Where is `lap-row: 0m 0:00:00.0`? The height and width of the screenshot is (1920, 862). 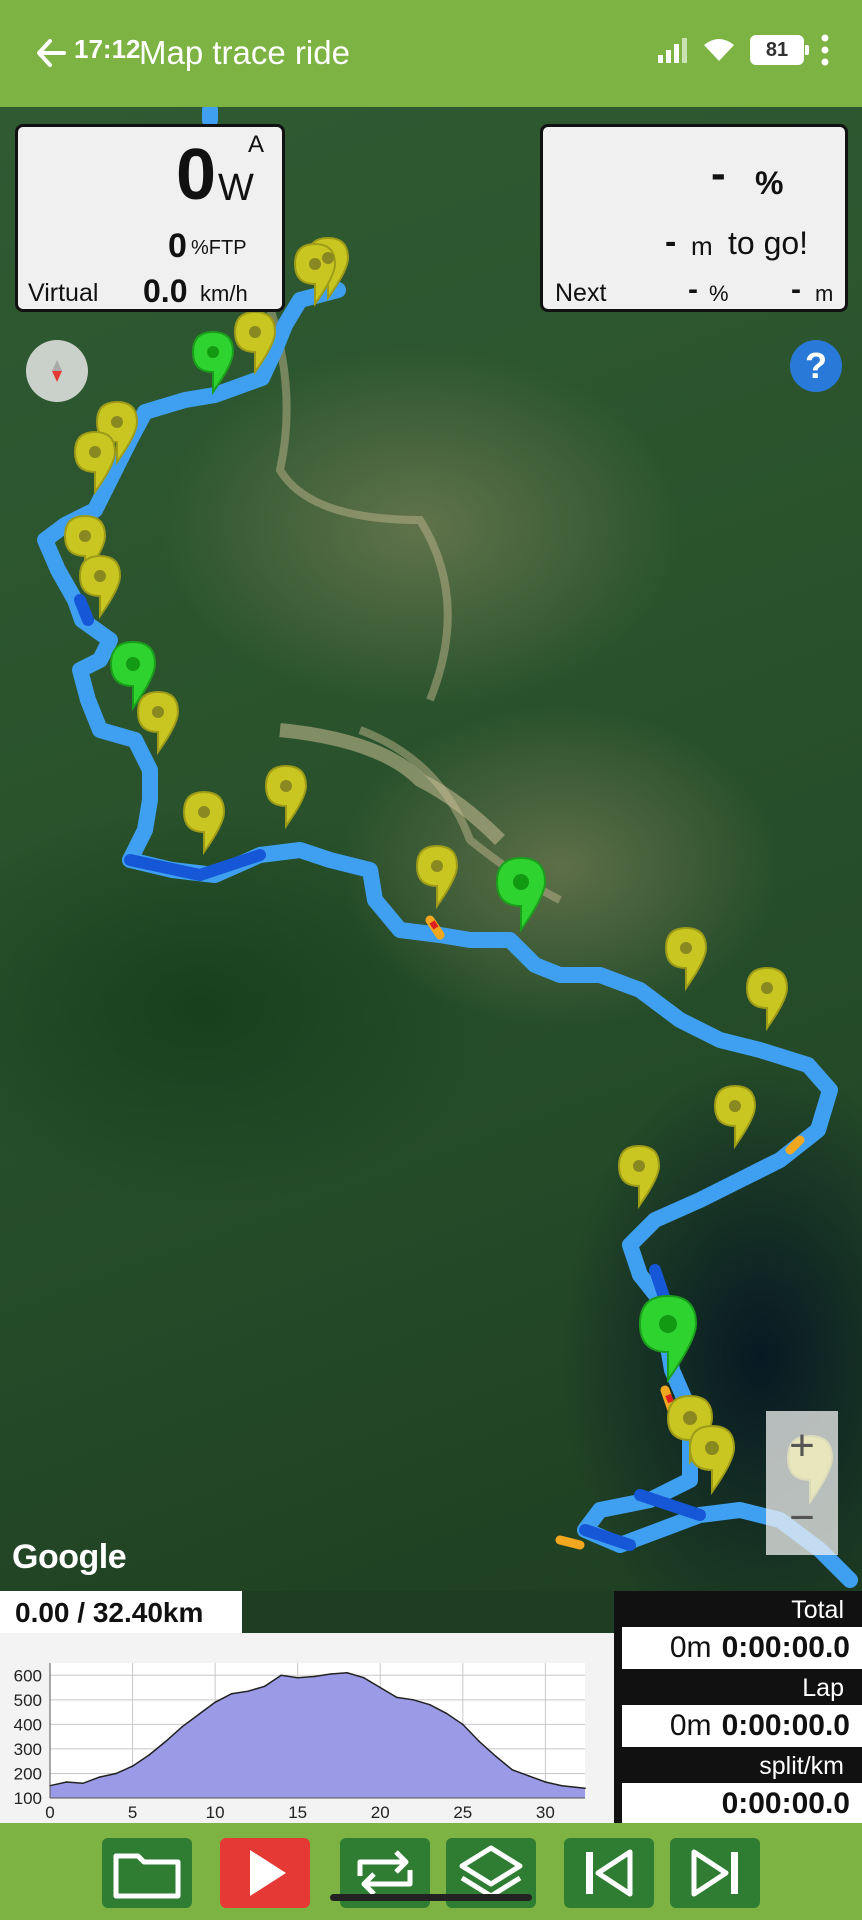 lap-row: 0m 0:00:00.0 is located at coordinates (742, 1726).